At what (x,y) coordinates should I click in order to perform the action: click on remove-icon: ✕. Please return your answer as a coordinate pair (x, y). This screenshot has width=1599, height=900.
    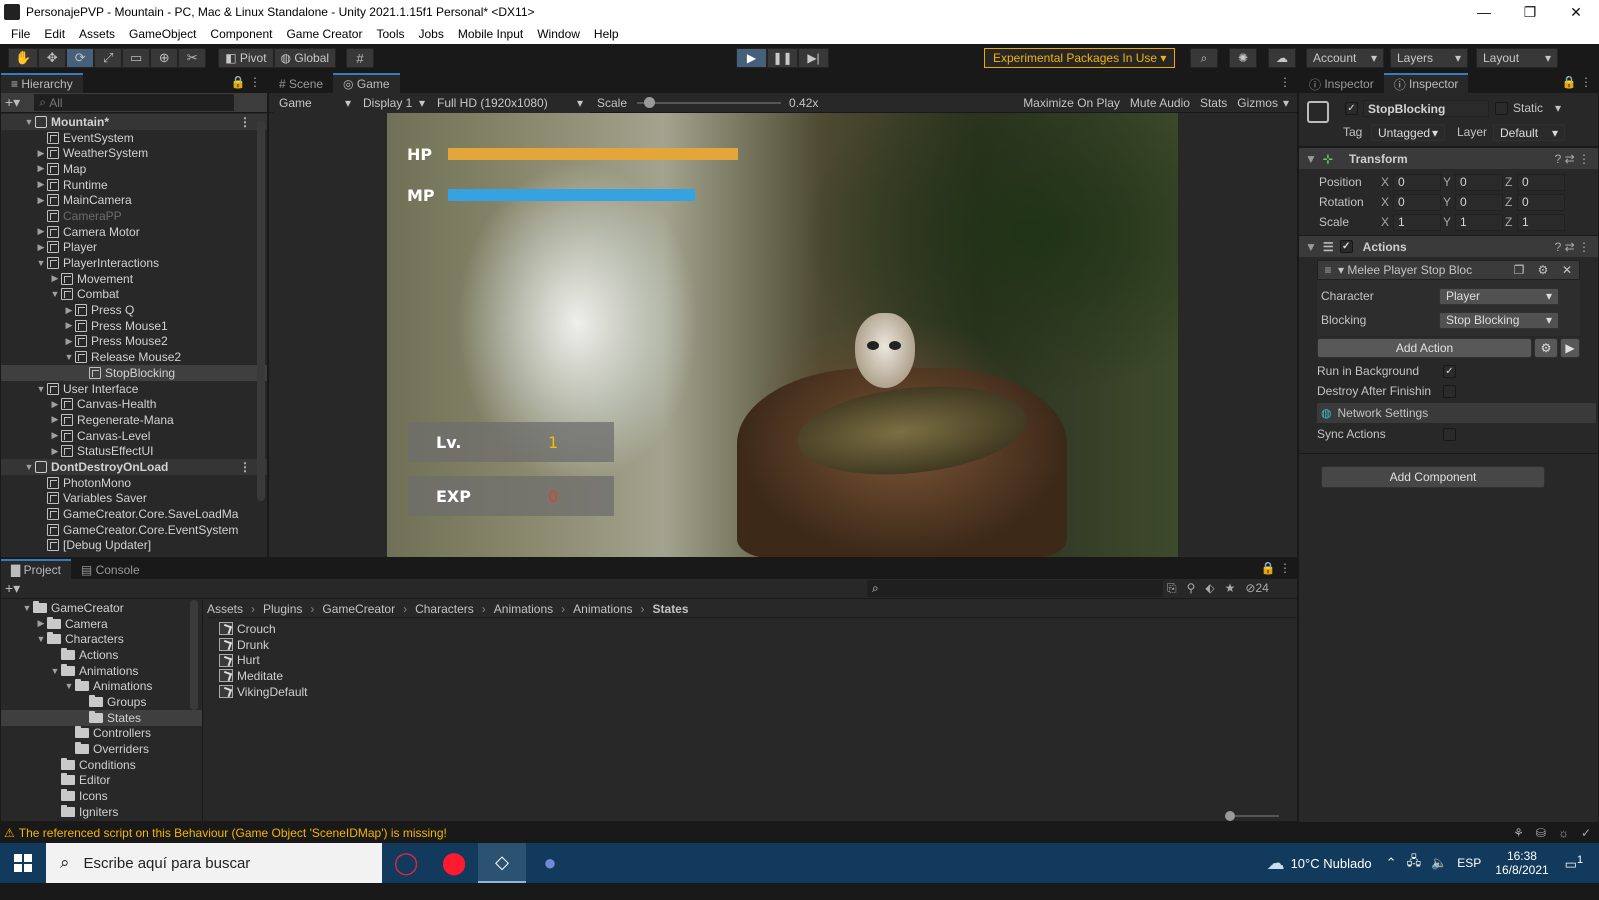
    Looking at the image, I should click on (1567, 270).